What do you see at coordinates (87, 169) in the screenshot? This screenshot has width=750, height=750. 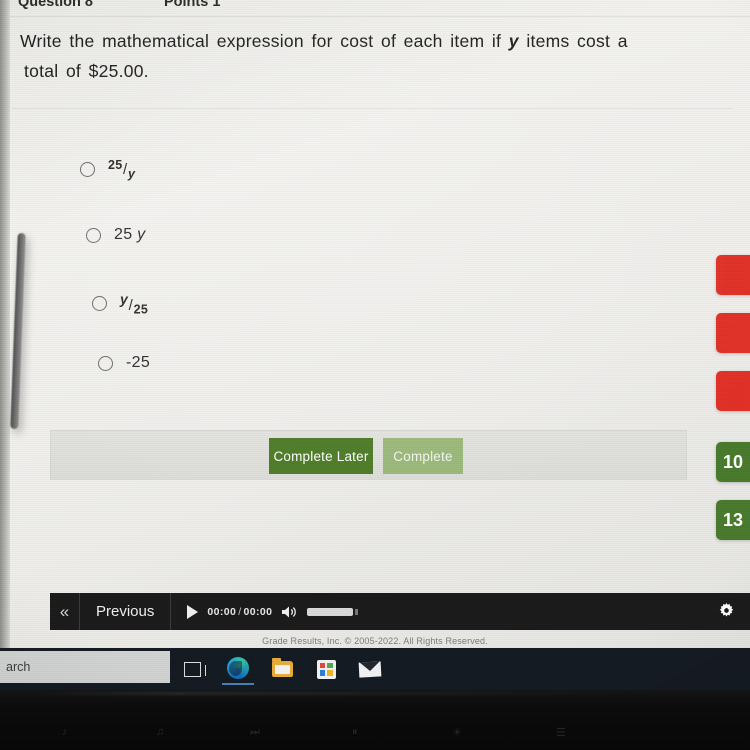 I see `radio-button-a` at bounding box center [87, 169].